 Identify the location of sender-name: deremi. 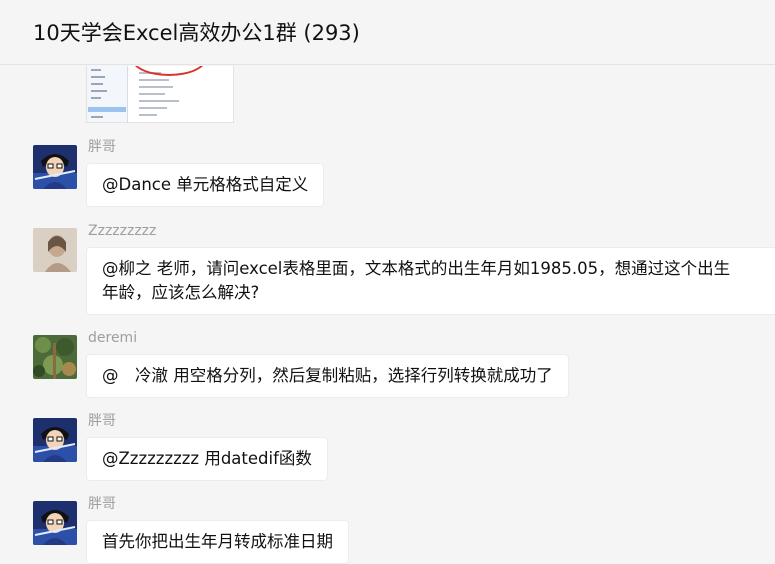
(113, 338).